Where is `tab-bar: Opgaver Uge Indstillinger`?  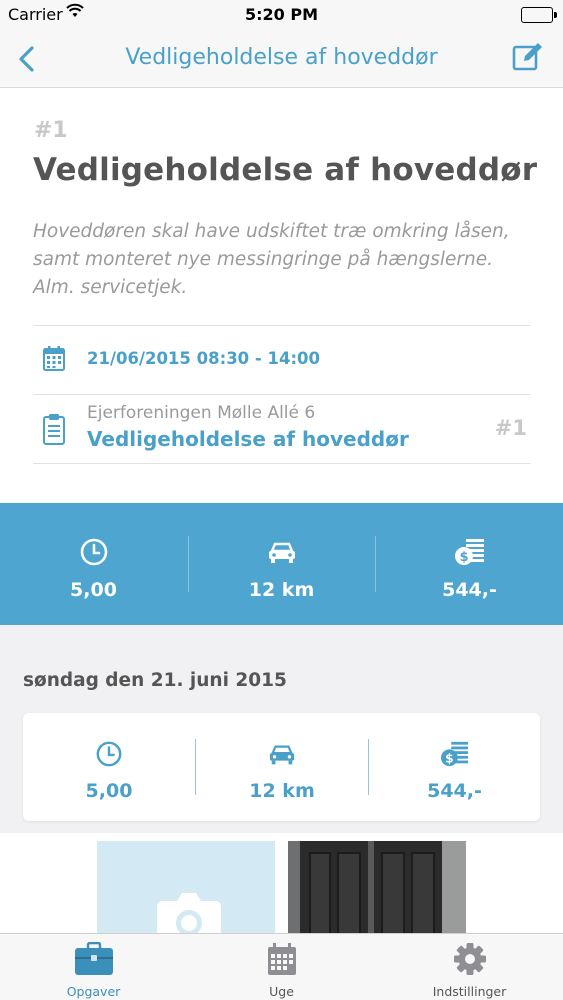 tab-bar: Opgaver Uge Indstillinger is located at coordinates (281, 966).